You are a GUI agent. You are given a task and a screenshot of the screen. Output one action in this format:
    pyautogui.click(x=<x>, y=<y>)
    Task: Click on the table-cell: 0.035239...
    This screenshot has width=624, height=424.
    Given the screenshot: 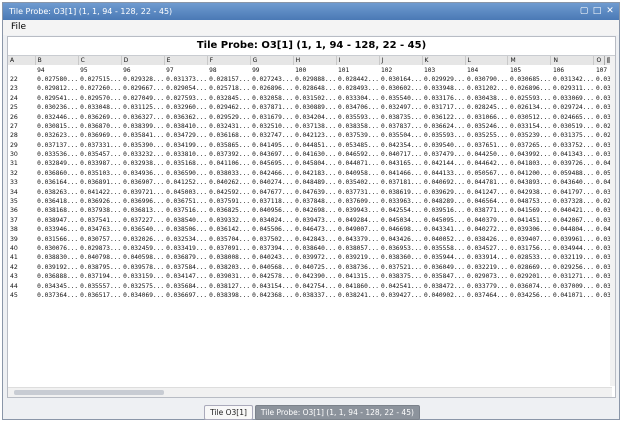 What is the action you would take?
    pyautogui.click(x=529, y=135)
    